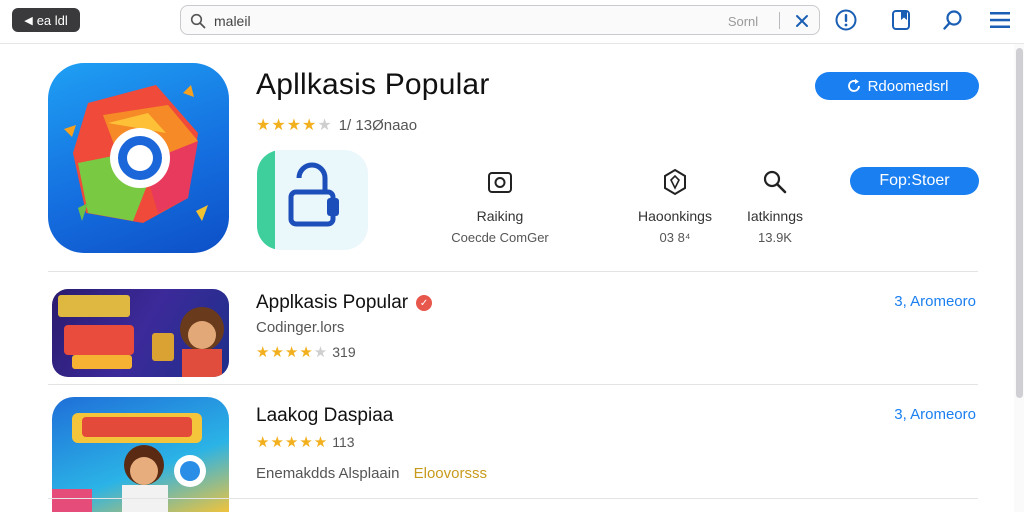  I want to click on stat-label: Iatkinngs, so click(775, 216).